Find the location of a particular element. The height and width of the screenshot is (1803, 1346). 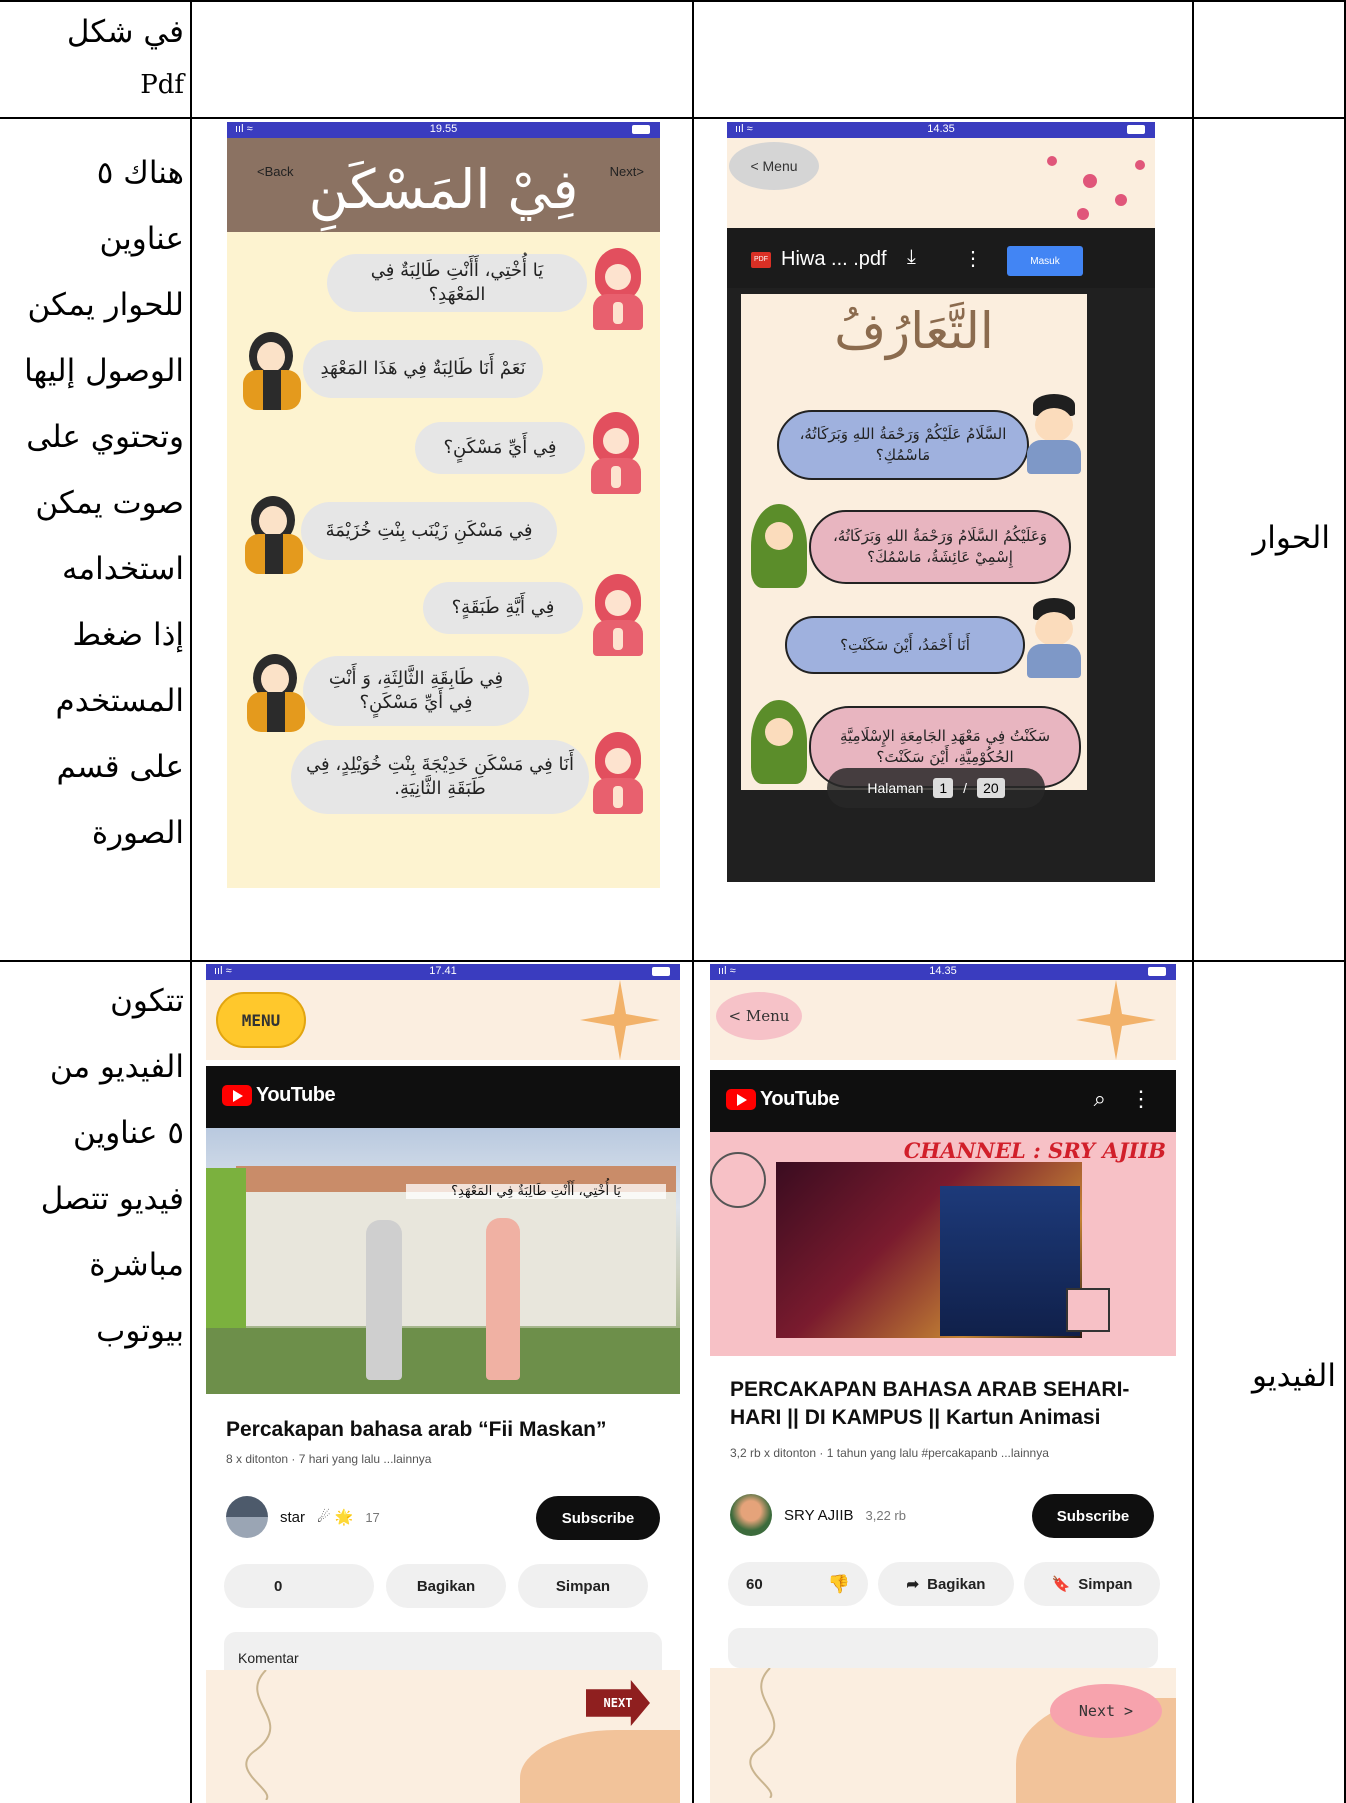

app-bottom-decoration: Next > is located at coordinates (943, 1735).